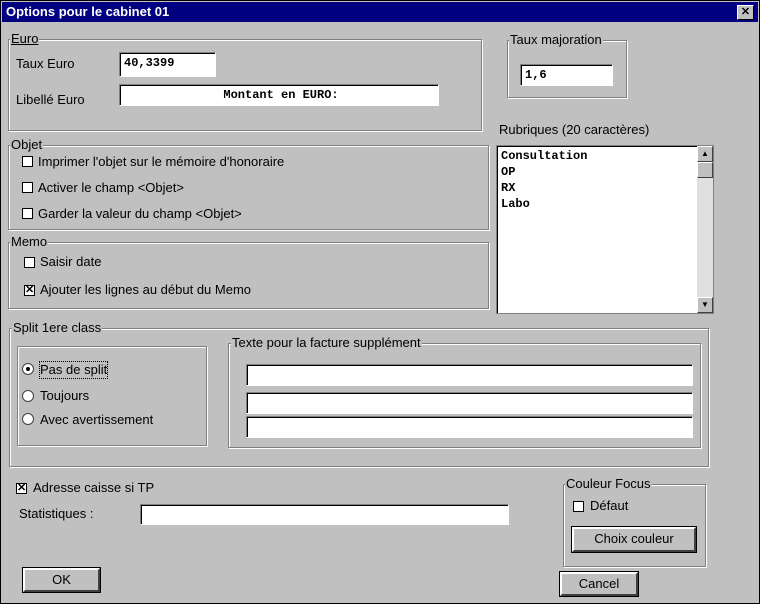  I want to click on window-title: Options pour le cabinet 01, so click(88, 11).